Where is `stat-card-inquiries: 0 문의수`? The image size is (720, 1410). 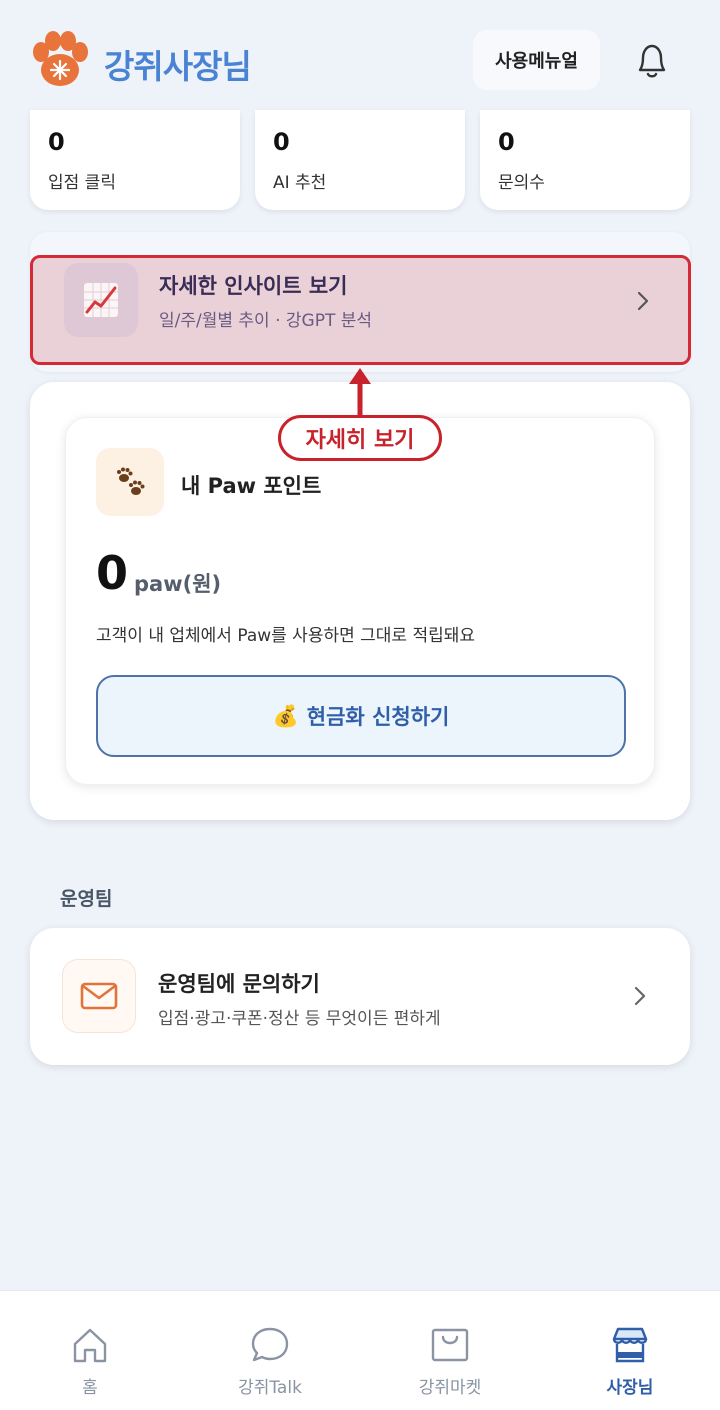
stat-card-inquiries: 0 문의수 is located at coordinates (585, 160).